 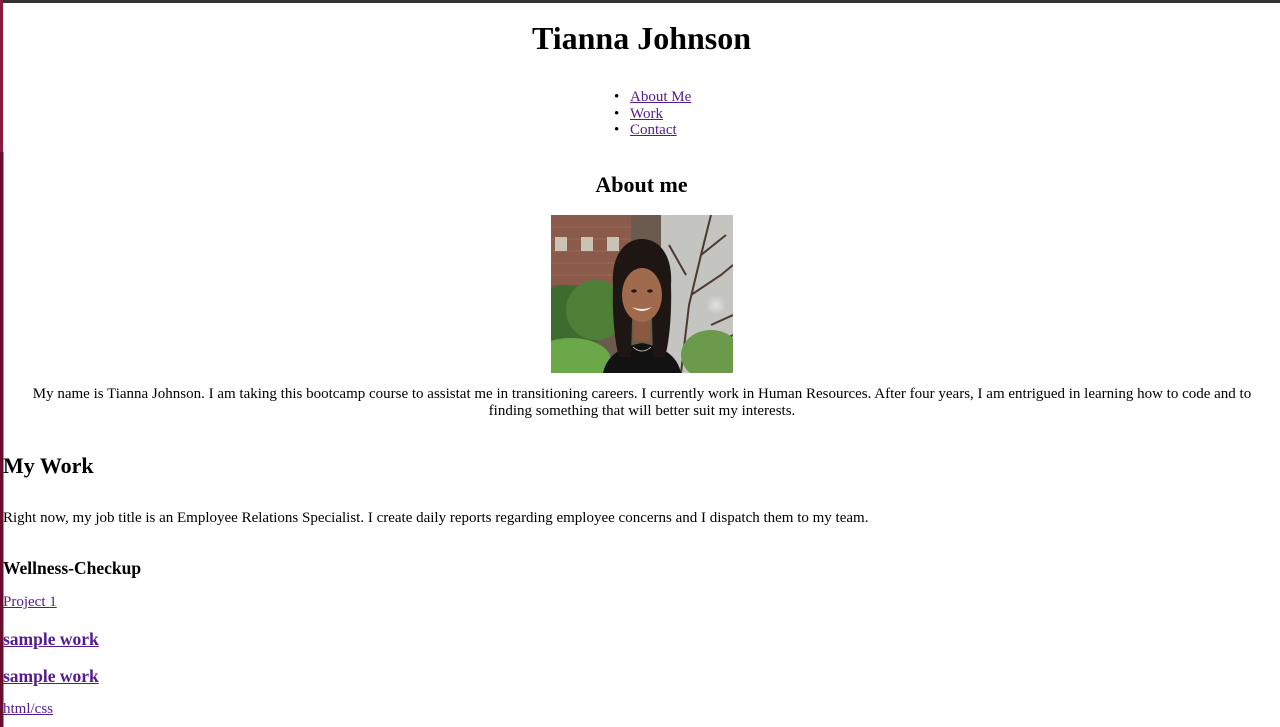 What do you see at coordinates (30, 602) in the screenshot?
I see `project-1-link: Project 1` at bounding box center [30, 602].